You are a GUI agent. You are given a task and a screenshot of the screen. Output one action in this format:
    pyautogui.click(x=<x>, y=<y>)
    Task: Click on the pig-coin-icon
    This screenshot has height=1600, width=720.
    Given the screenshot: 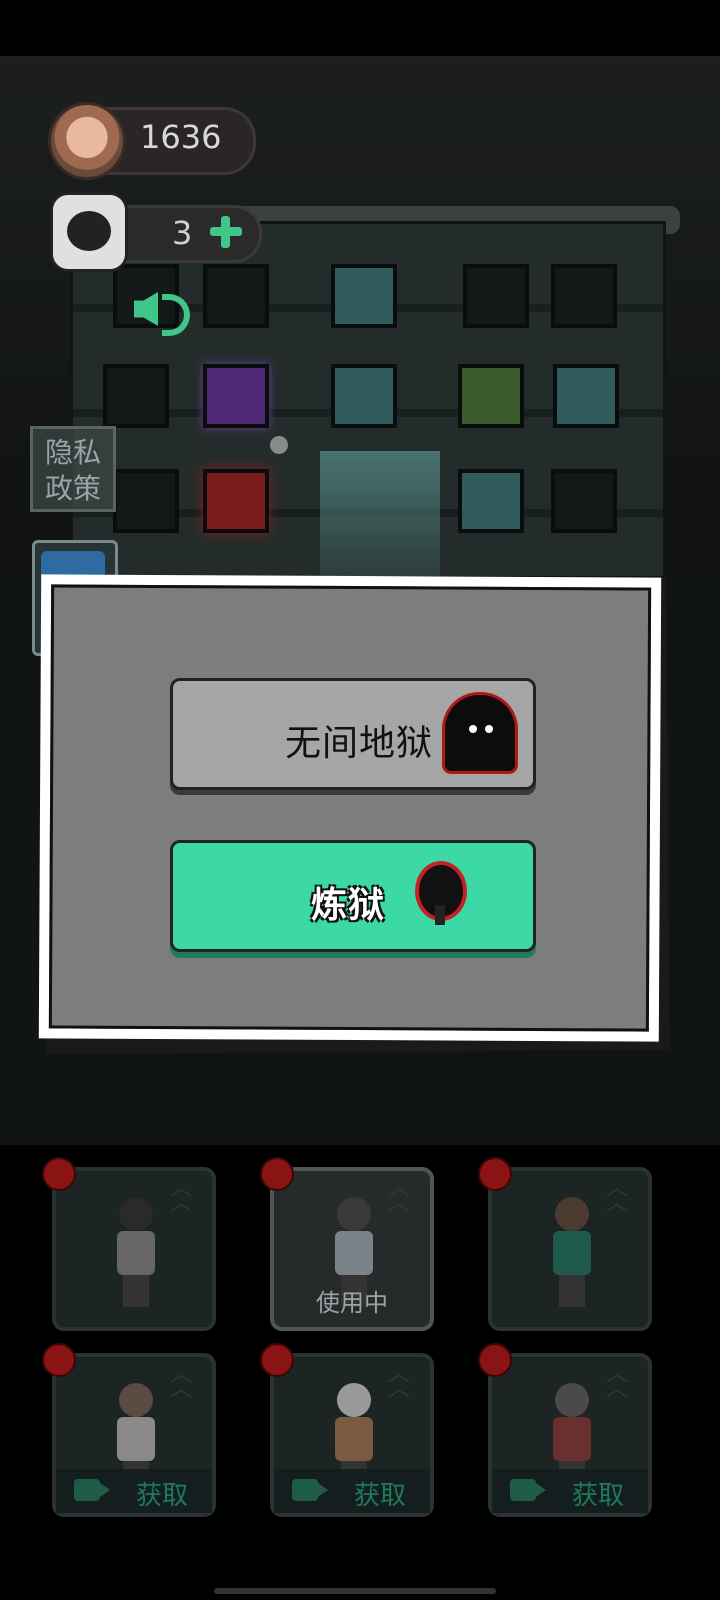 What is the action you would take?
    pyautogui.click(x=87, y=141)
    